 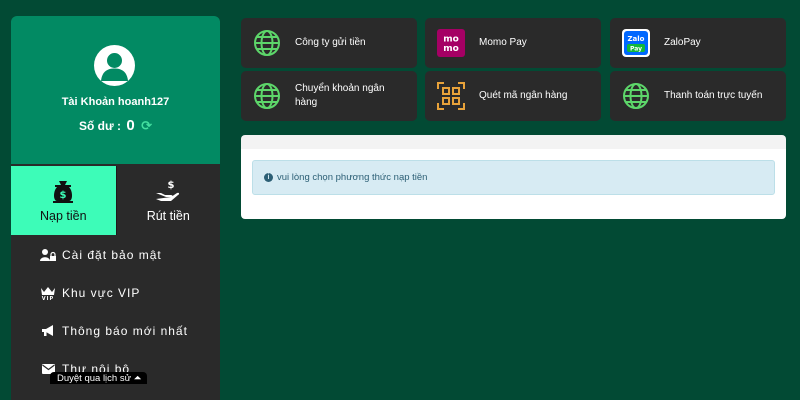 I want to click on tab-withdraw: $ Rút tiền, so click(x=167, y=200).